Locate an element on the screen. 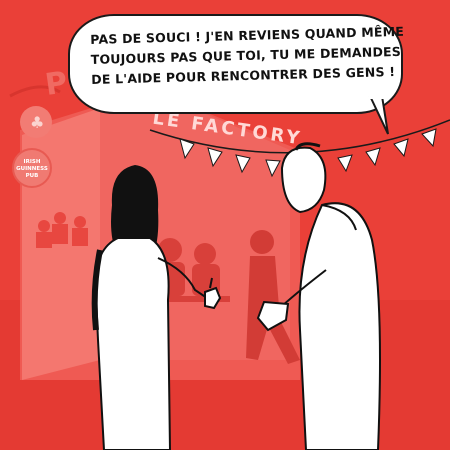 The height and width of the screenshot is (450, 450). clover-icon: ♣ is located at coordinates (37, 122).